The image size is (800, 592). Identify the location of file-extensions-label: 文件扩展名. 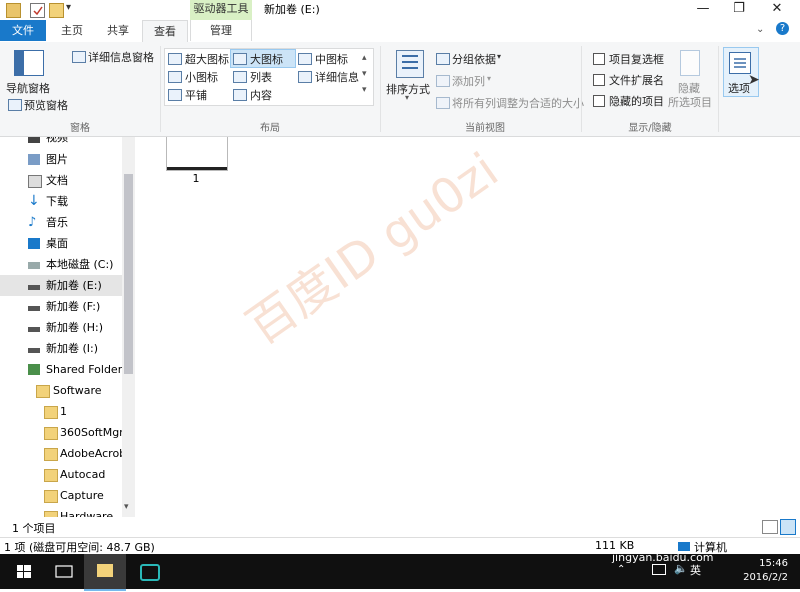
(636, 80).